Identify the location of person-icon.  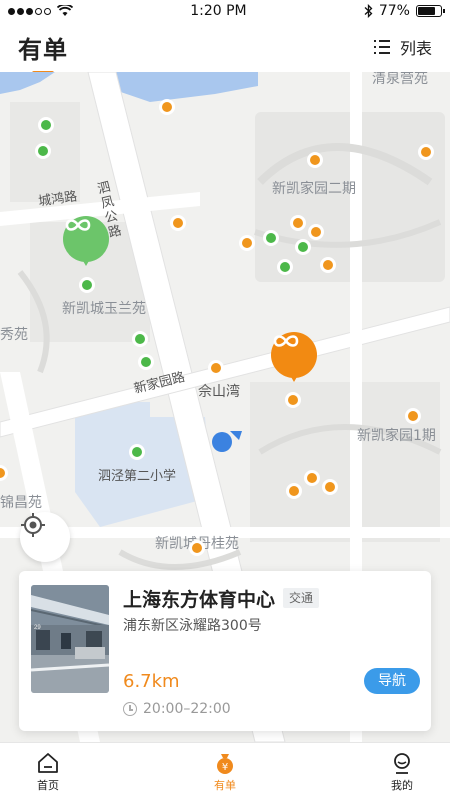
(402, 763).